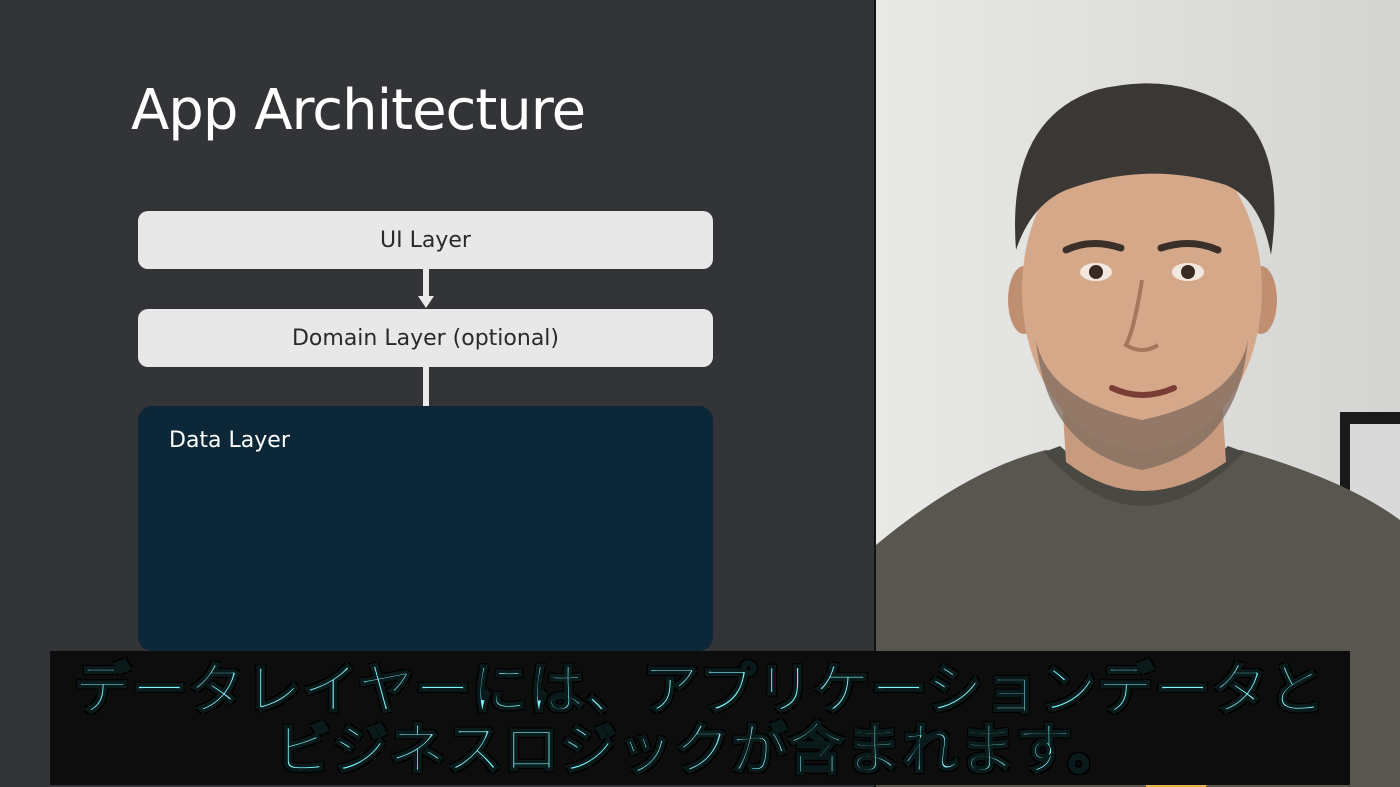  I want to click on data-layer-label: Data Layer, so click(229, 440).